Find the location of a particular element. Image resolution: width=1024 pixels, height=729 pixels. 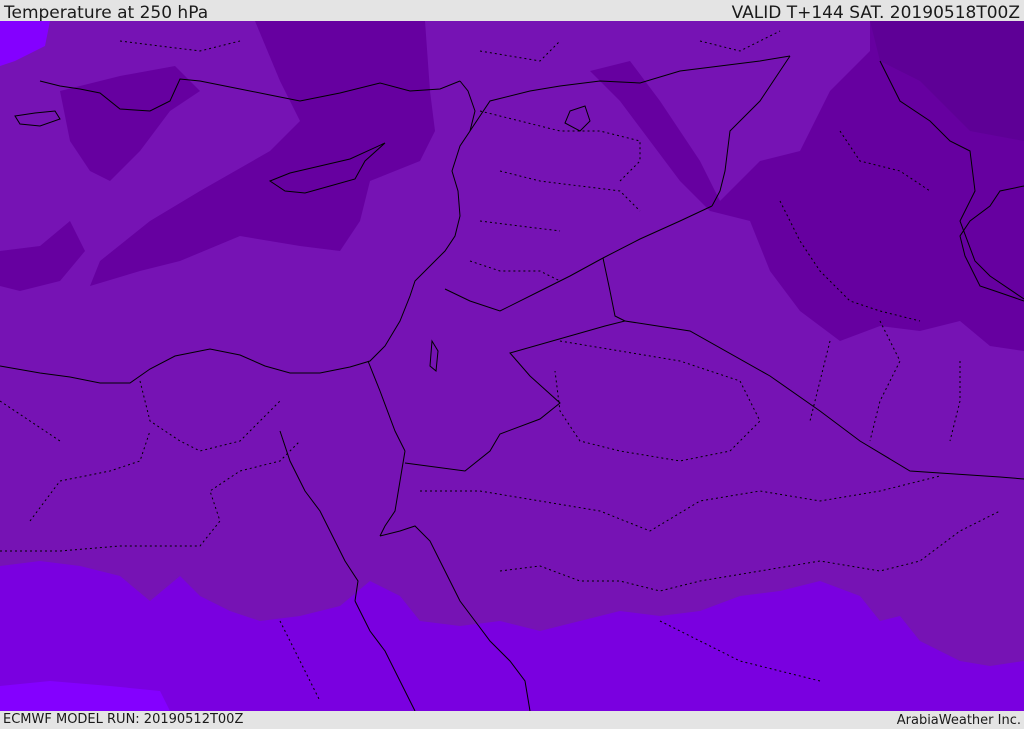

credit-label: ArabiaWeather Inc. is located at coordinates (958, 720).